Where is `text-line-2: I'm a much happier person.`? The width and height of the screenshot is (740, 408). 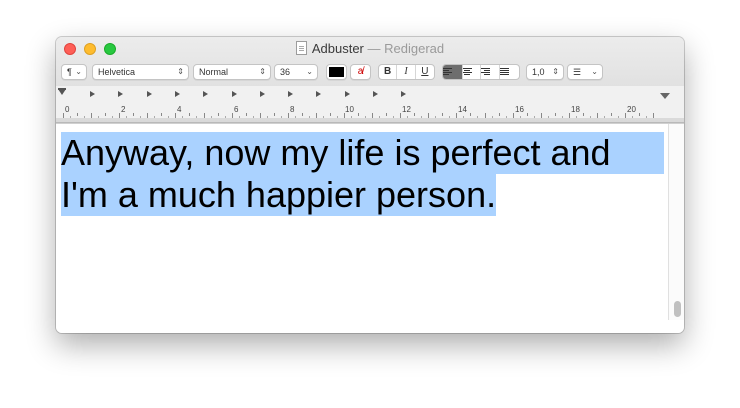 text-line-2: I'm a much happier person. is located at coordinates (279, 195).